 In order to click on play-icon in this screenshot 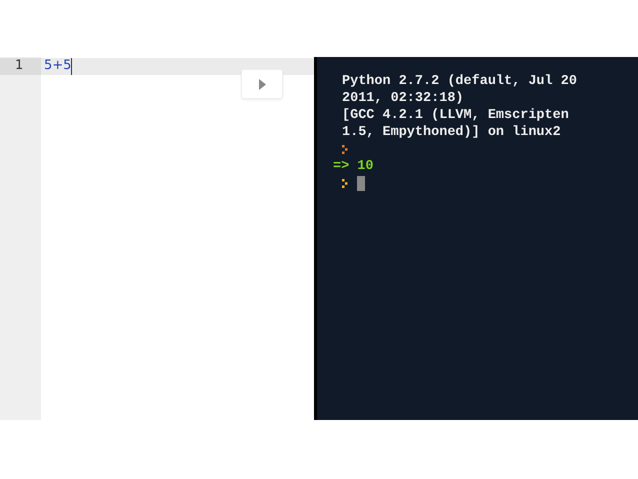, I will do `click(262, 84)`.